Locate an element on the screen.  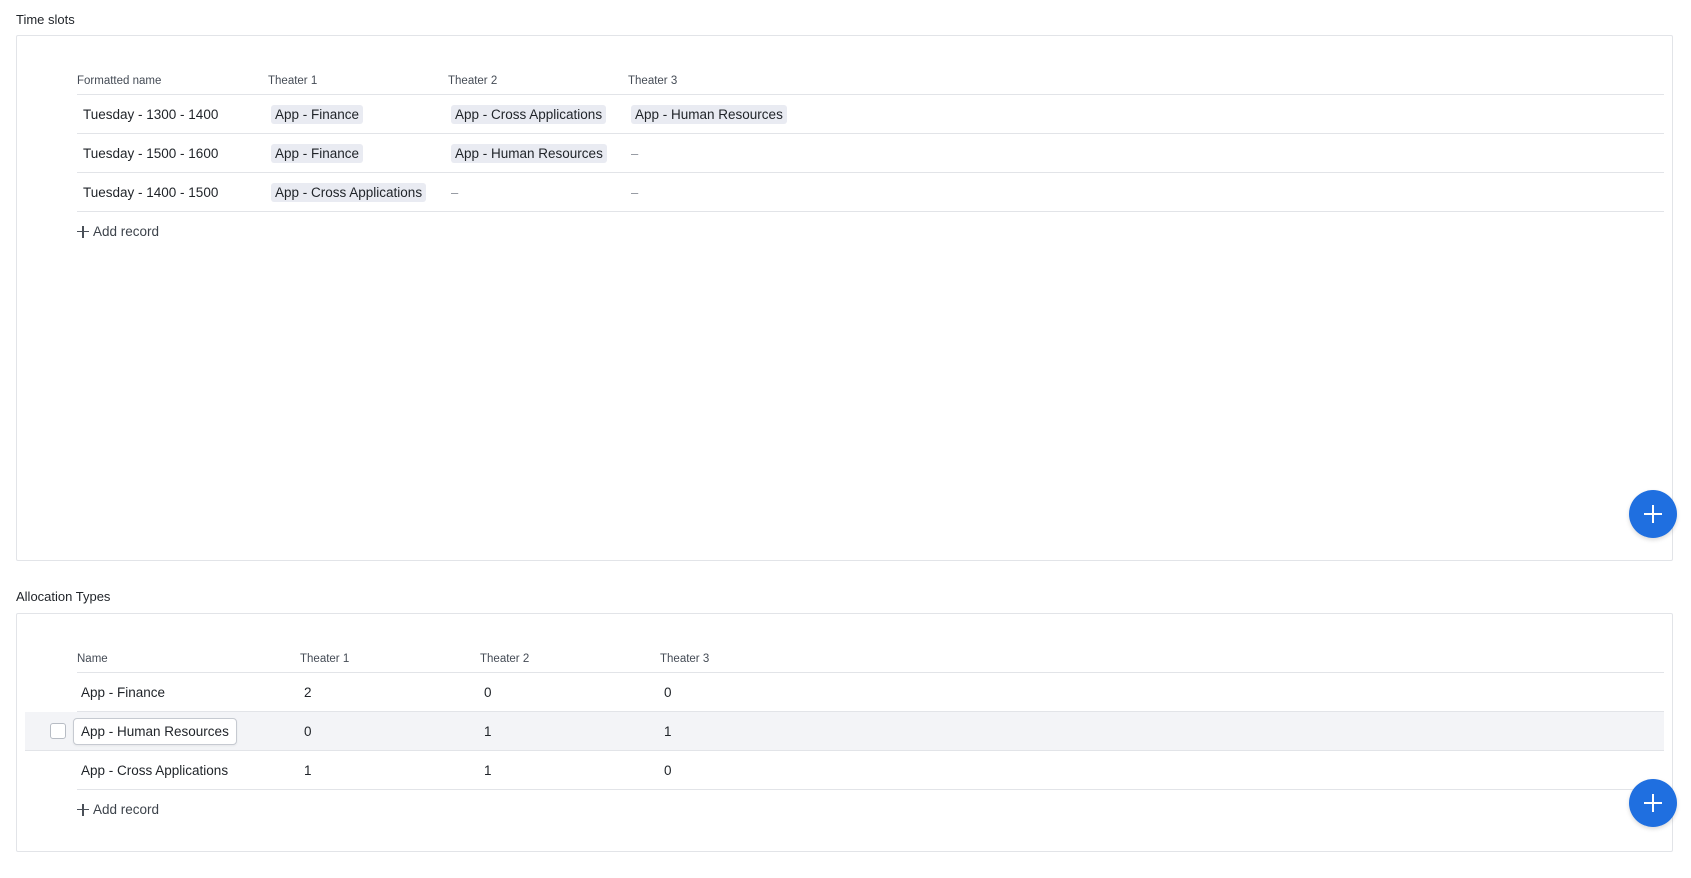
cell-name: App - Cross Applications is located at coordinates (154, 770).